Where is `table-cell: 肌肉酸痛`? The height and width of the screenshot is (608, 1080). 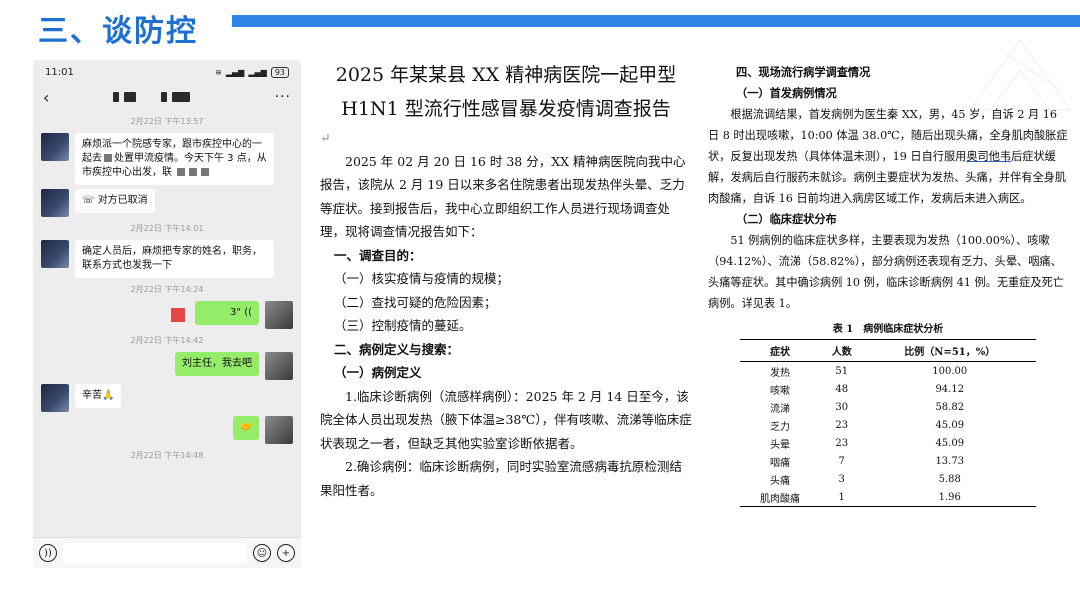 table-cell: 肌肉酸痛 is located at coordinates (780, 497).